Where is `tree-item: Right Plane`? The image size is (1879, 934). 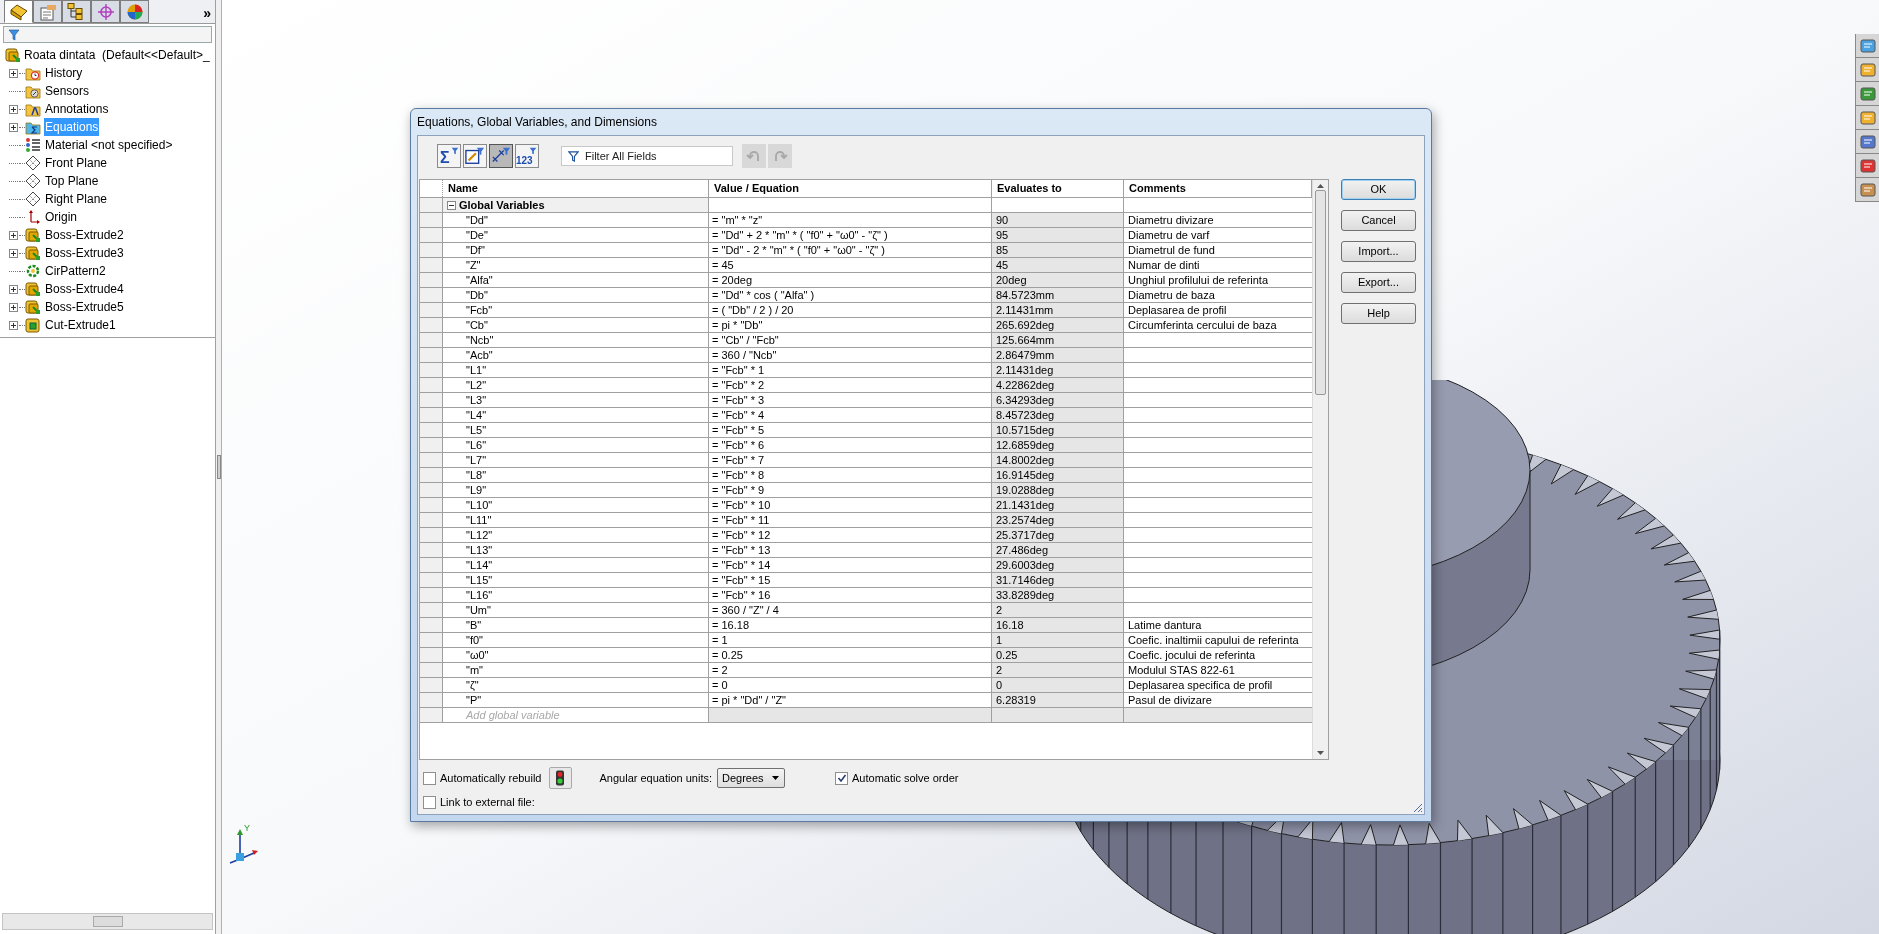
tree-item: Right Plane is located at coordinates (76, 199).